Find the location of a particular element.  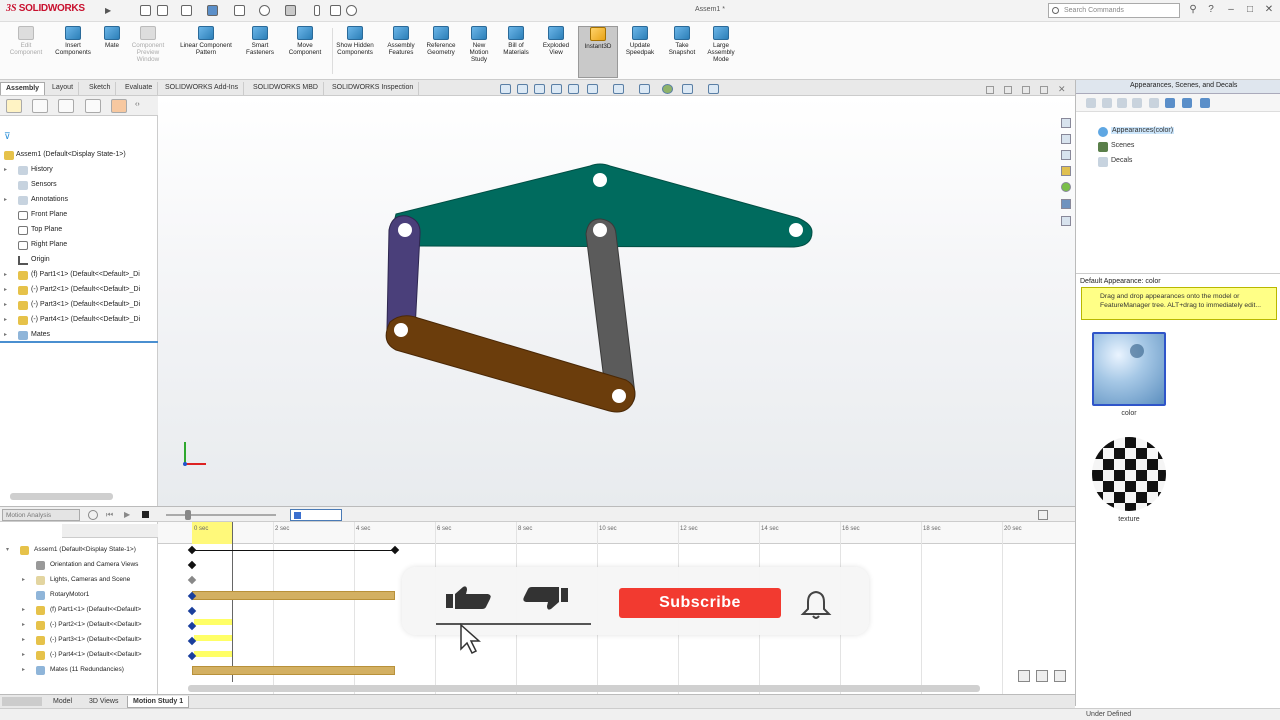

minimize-icon: – is located at coordinates (1231, 10).